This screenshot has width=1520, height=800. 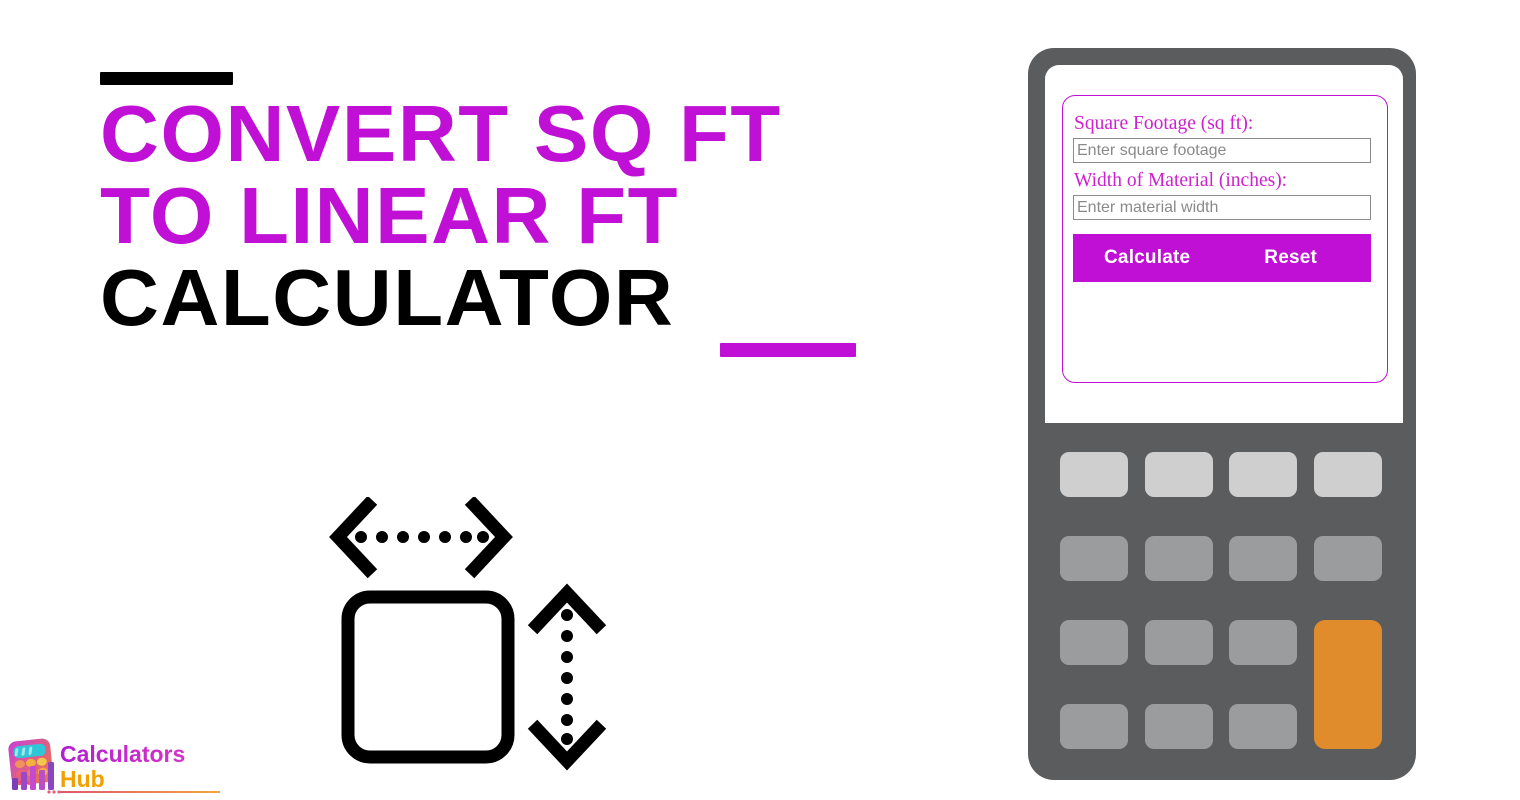 I want to click on material-width-input, so click(x=1222, y=207).